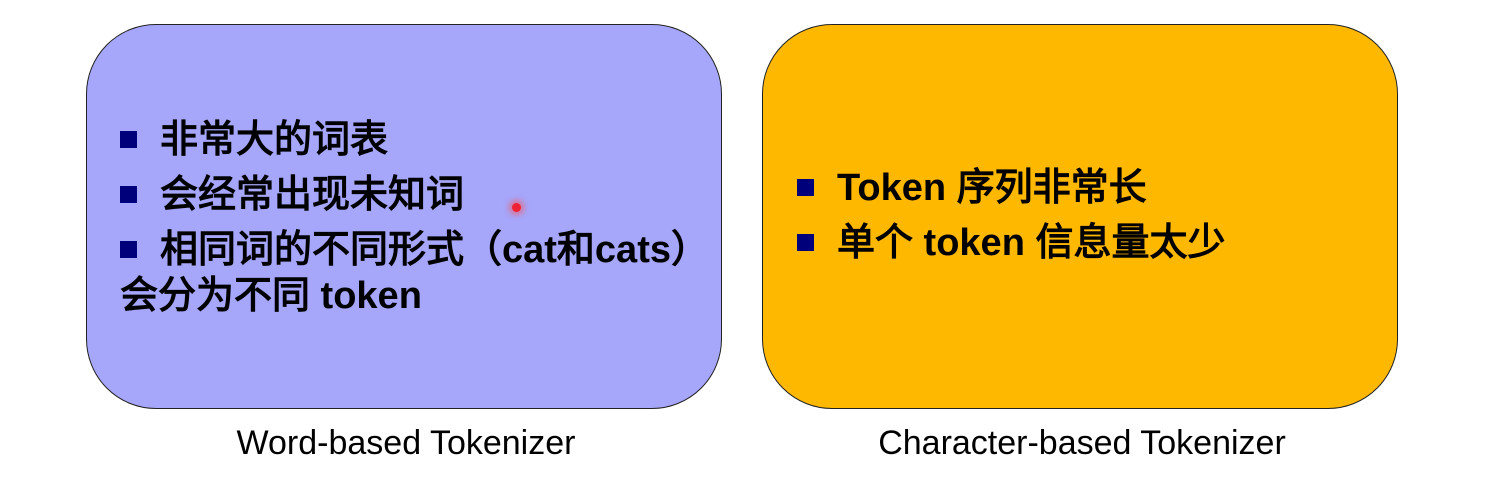 The height and width of the screenshot is (486, 1502). I want to click on character-based-list: Token 序列非常长 单个 token 信息量太少, so click(1092, 220).